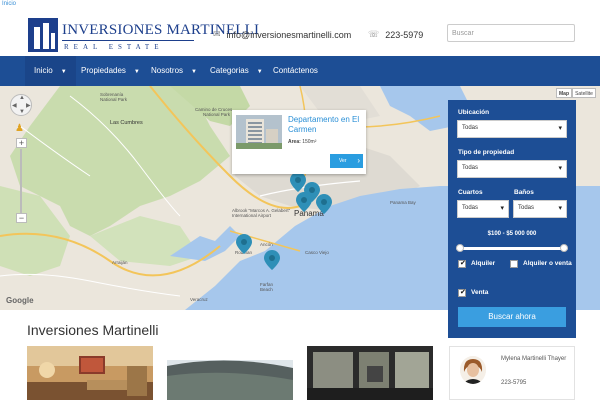 The height and width of the screenshot is (400, 600). I want to click on map-label-veracruz: Veracruz, so click(199, 299).